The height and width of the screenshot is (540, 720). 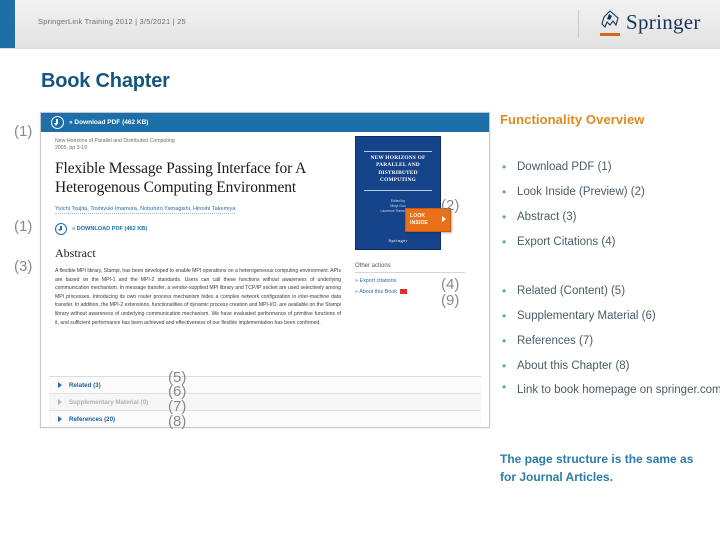 What do you see at coordinates (663, 22) in the screenshot?
I see `springer-wordmark: Springer` at bounding box center [663, 22].